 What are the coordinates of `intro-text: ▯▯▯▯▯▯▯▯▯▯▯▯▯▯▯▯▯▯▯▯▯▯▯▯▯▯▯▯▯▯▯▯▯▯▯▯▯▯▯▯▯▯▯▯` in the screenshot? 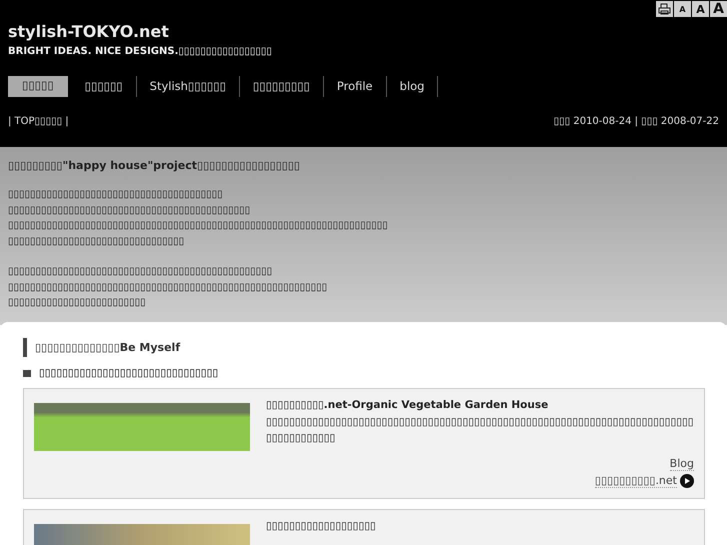 It's located at (130, 211).